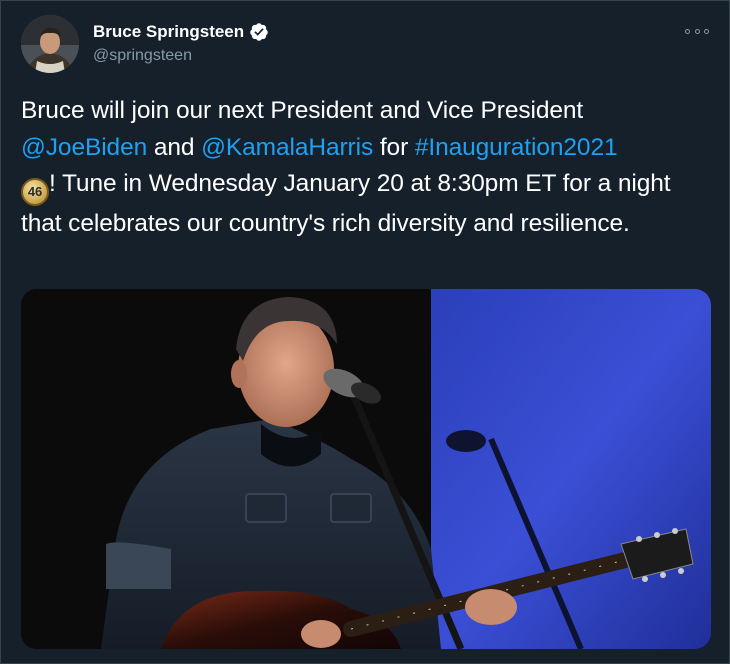 This screenshot has width=730, height=664. Describe the element at coordinates (259, 32) in the screenshot. I see `verified-badge-icon` at that location.